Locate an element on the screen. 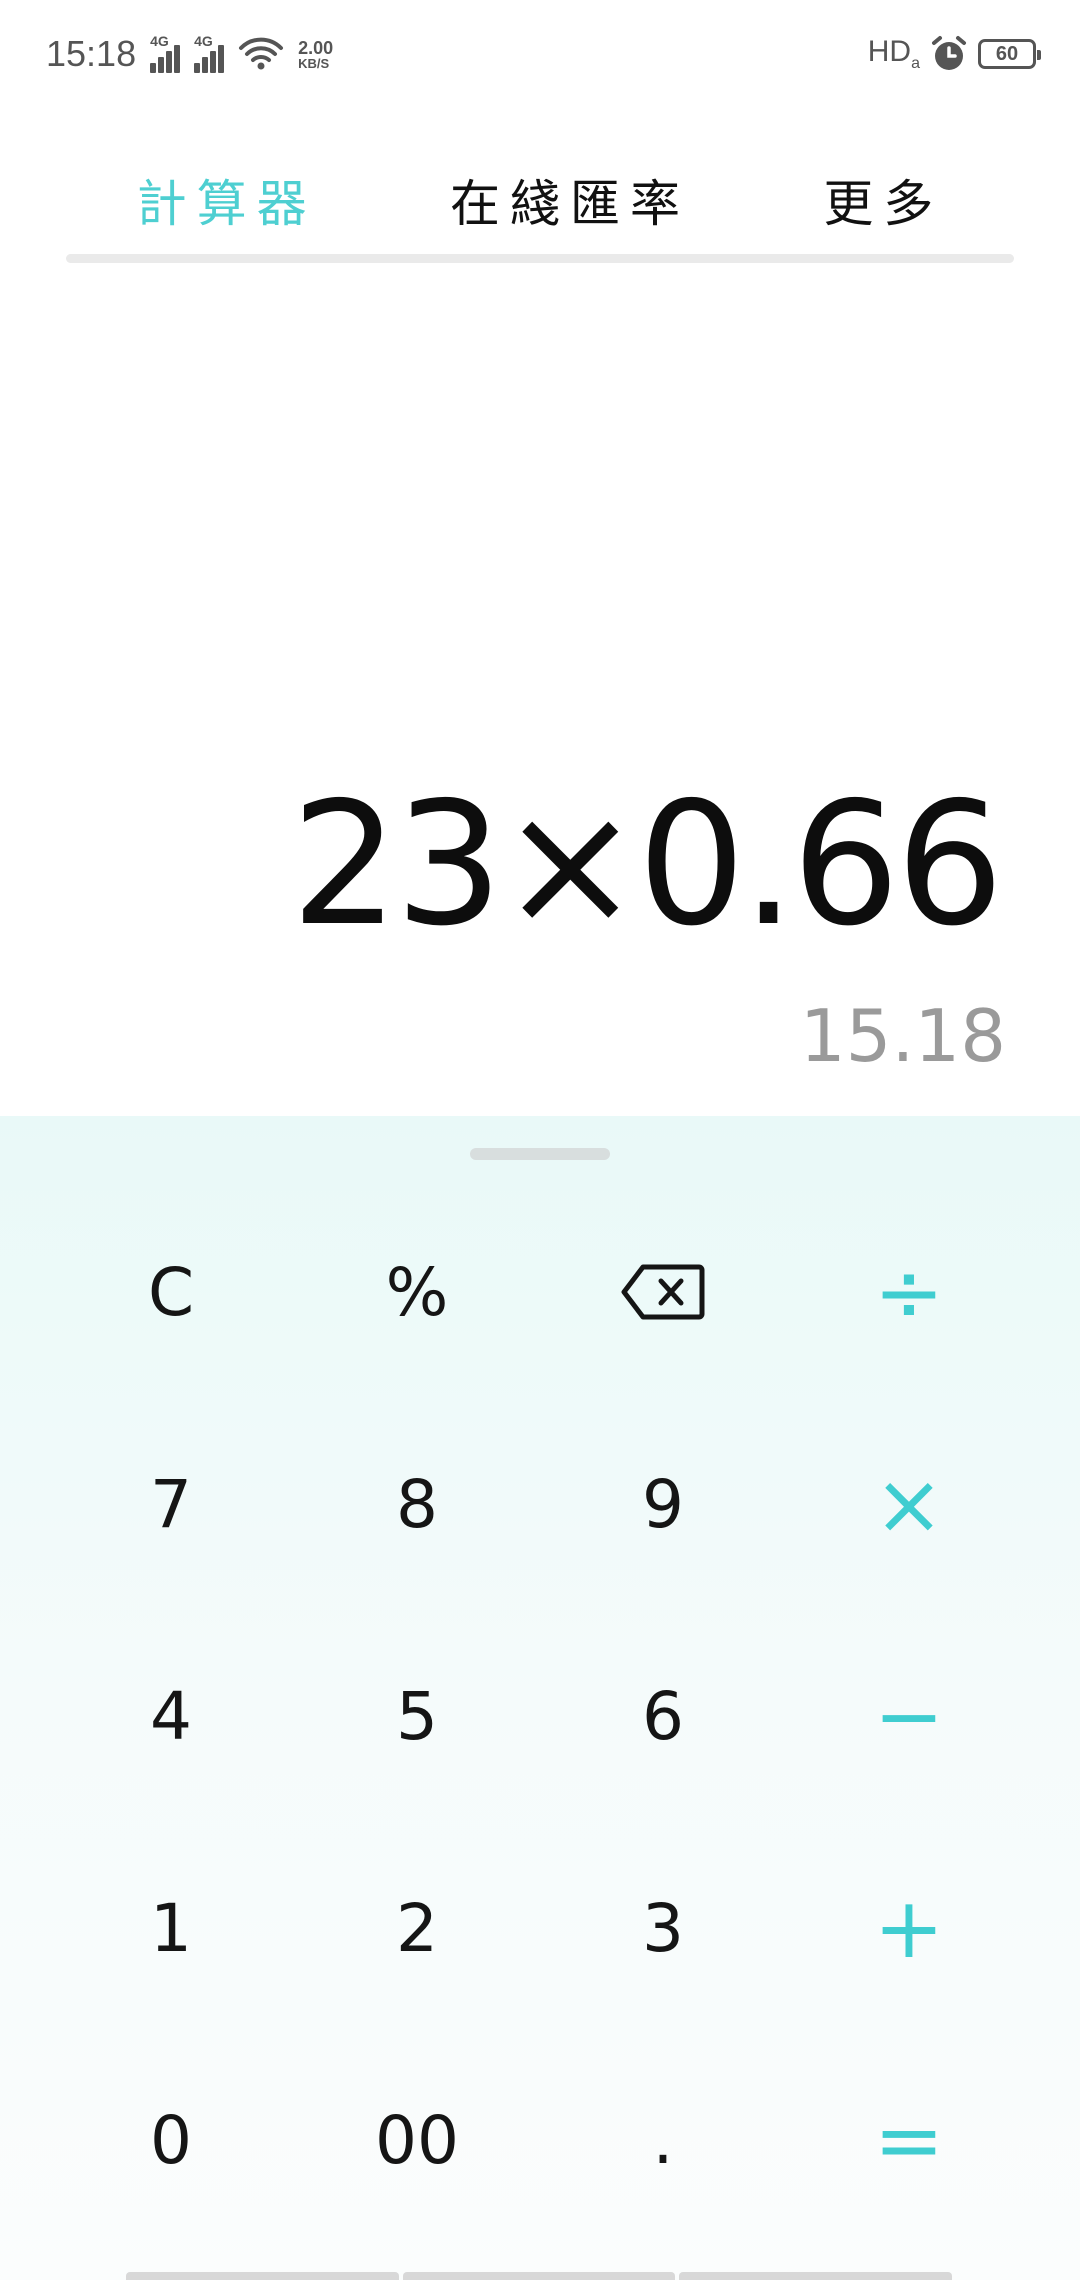  backspace-icon is located at coordinates (663, 1292).